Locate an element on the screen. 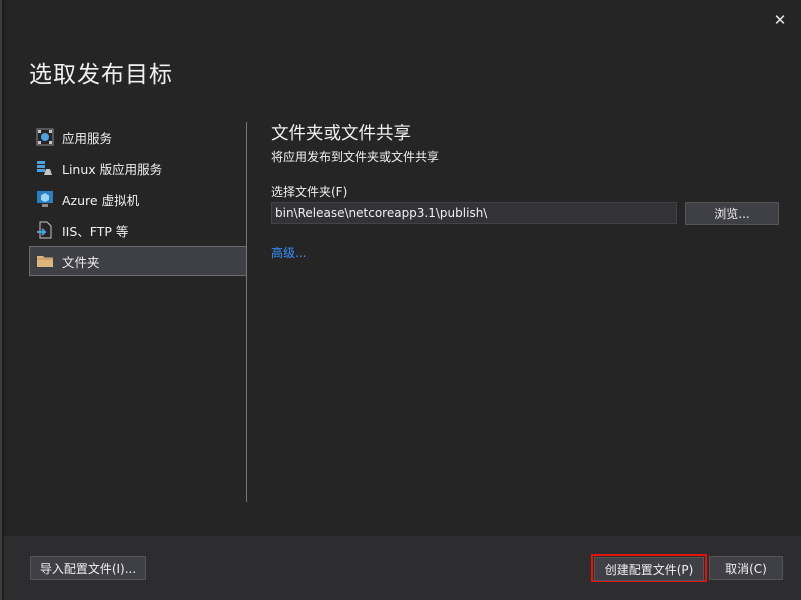  folder-icon is located at coordinates (45, 261).